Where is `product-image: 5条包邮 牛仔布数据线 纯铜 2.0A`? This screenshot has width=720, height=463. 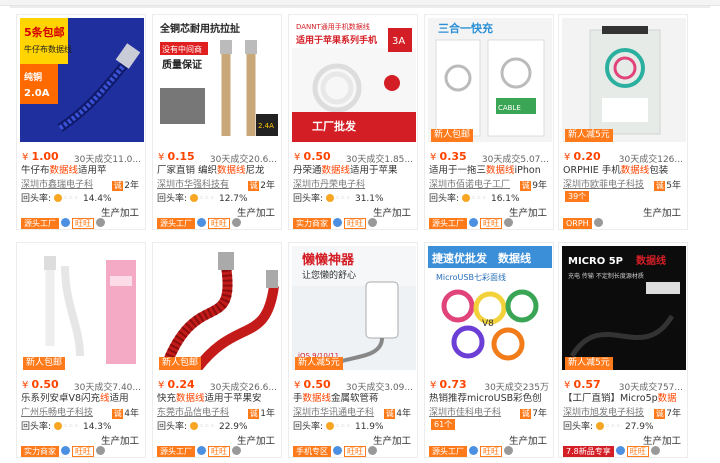 product-image: 5条包邮 牛仔布数据线 纯铜 2.0A is located at coordinates (82, 80).